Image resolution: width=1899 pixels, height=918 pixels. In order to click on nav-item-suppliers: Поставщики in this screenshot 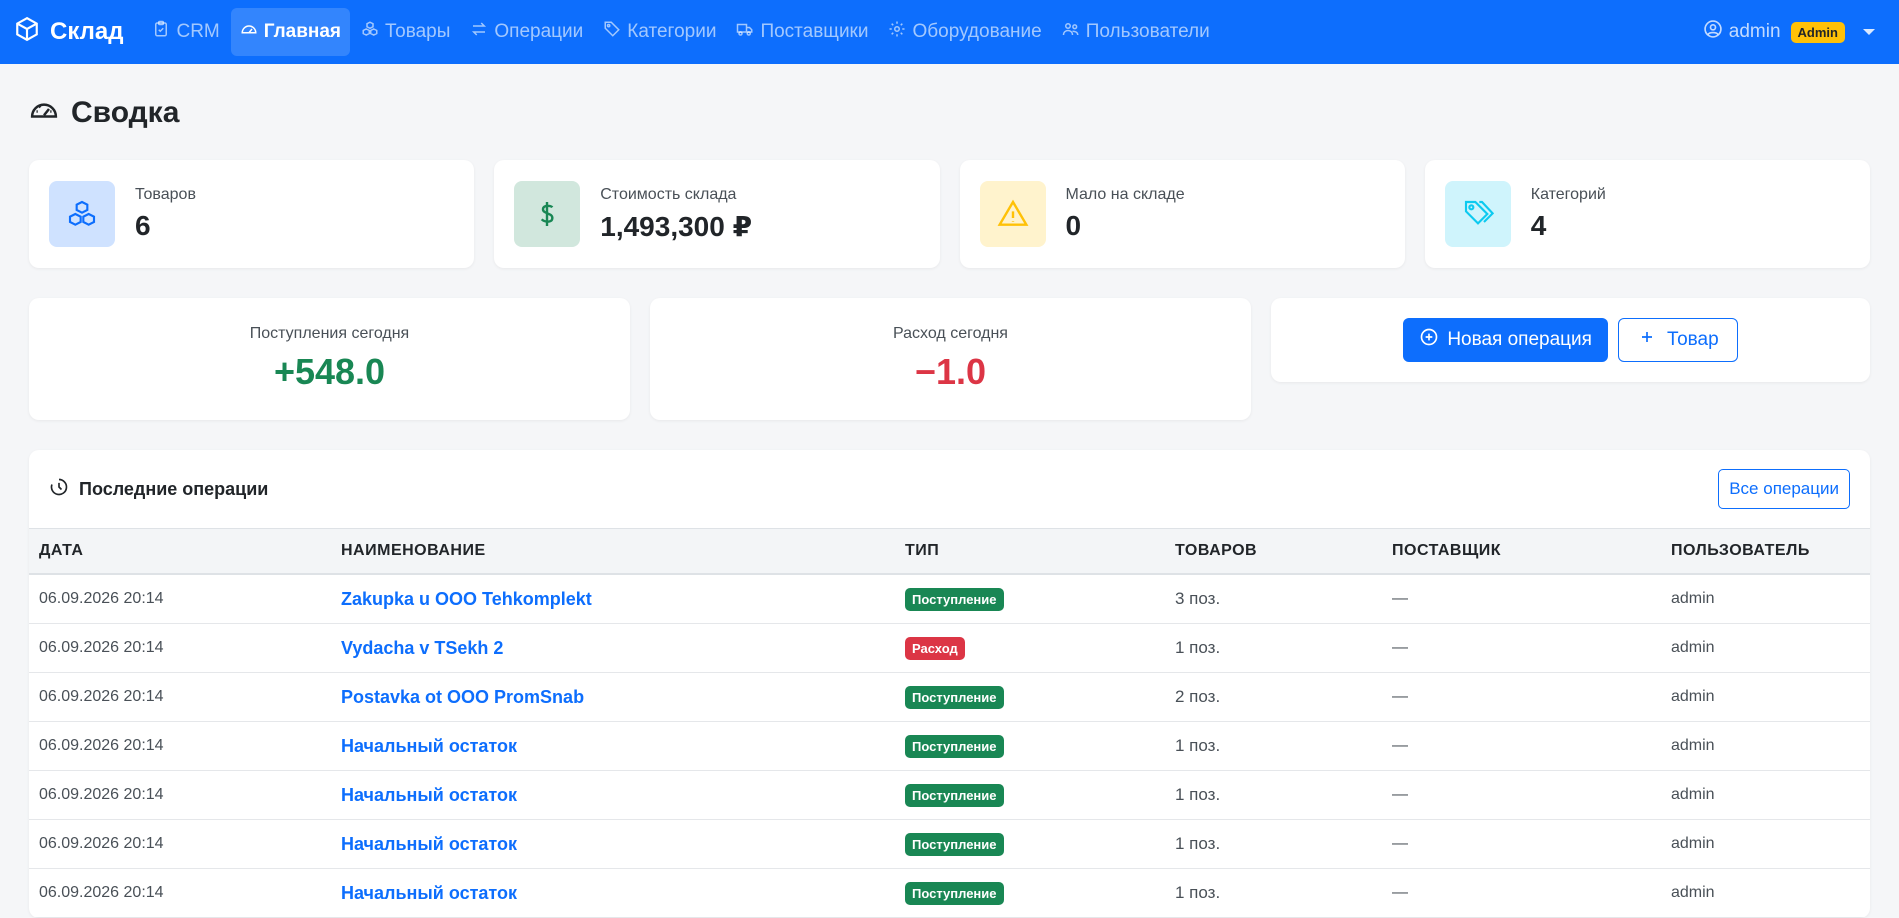, I will do `click(802, 32)`.